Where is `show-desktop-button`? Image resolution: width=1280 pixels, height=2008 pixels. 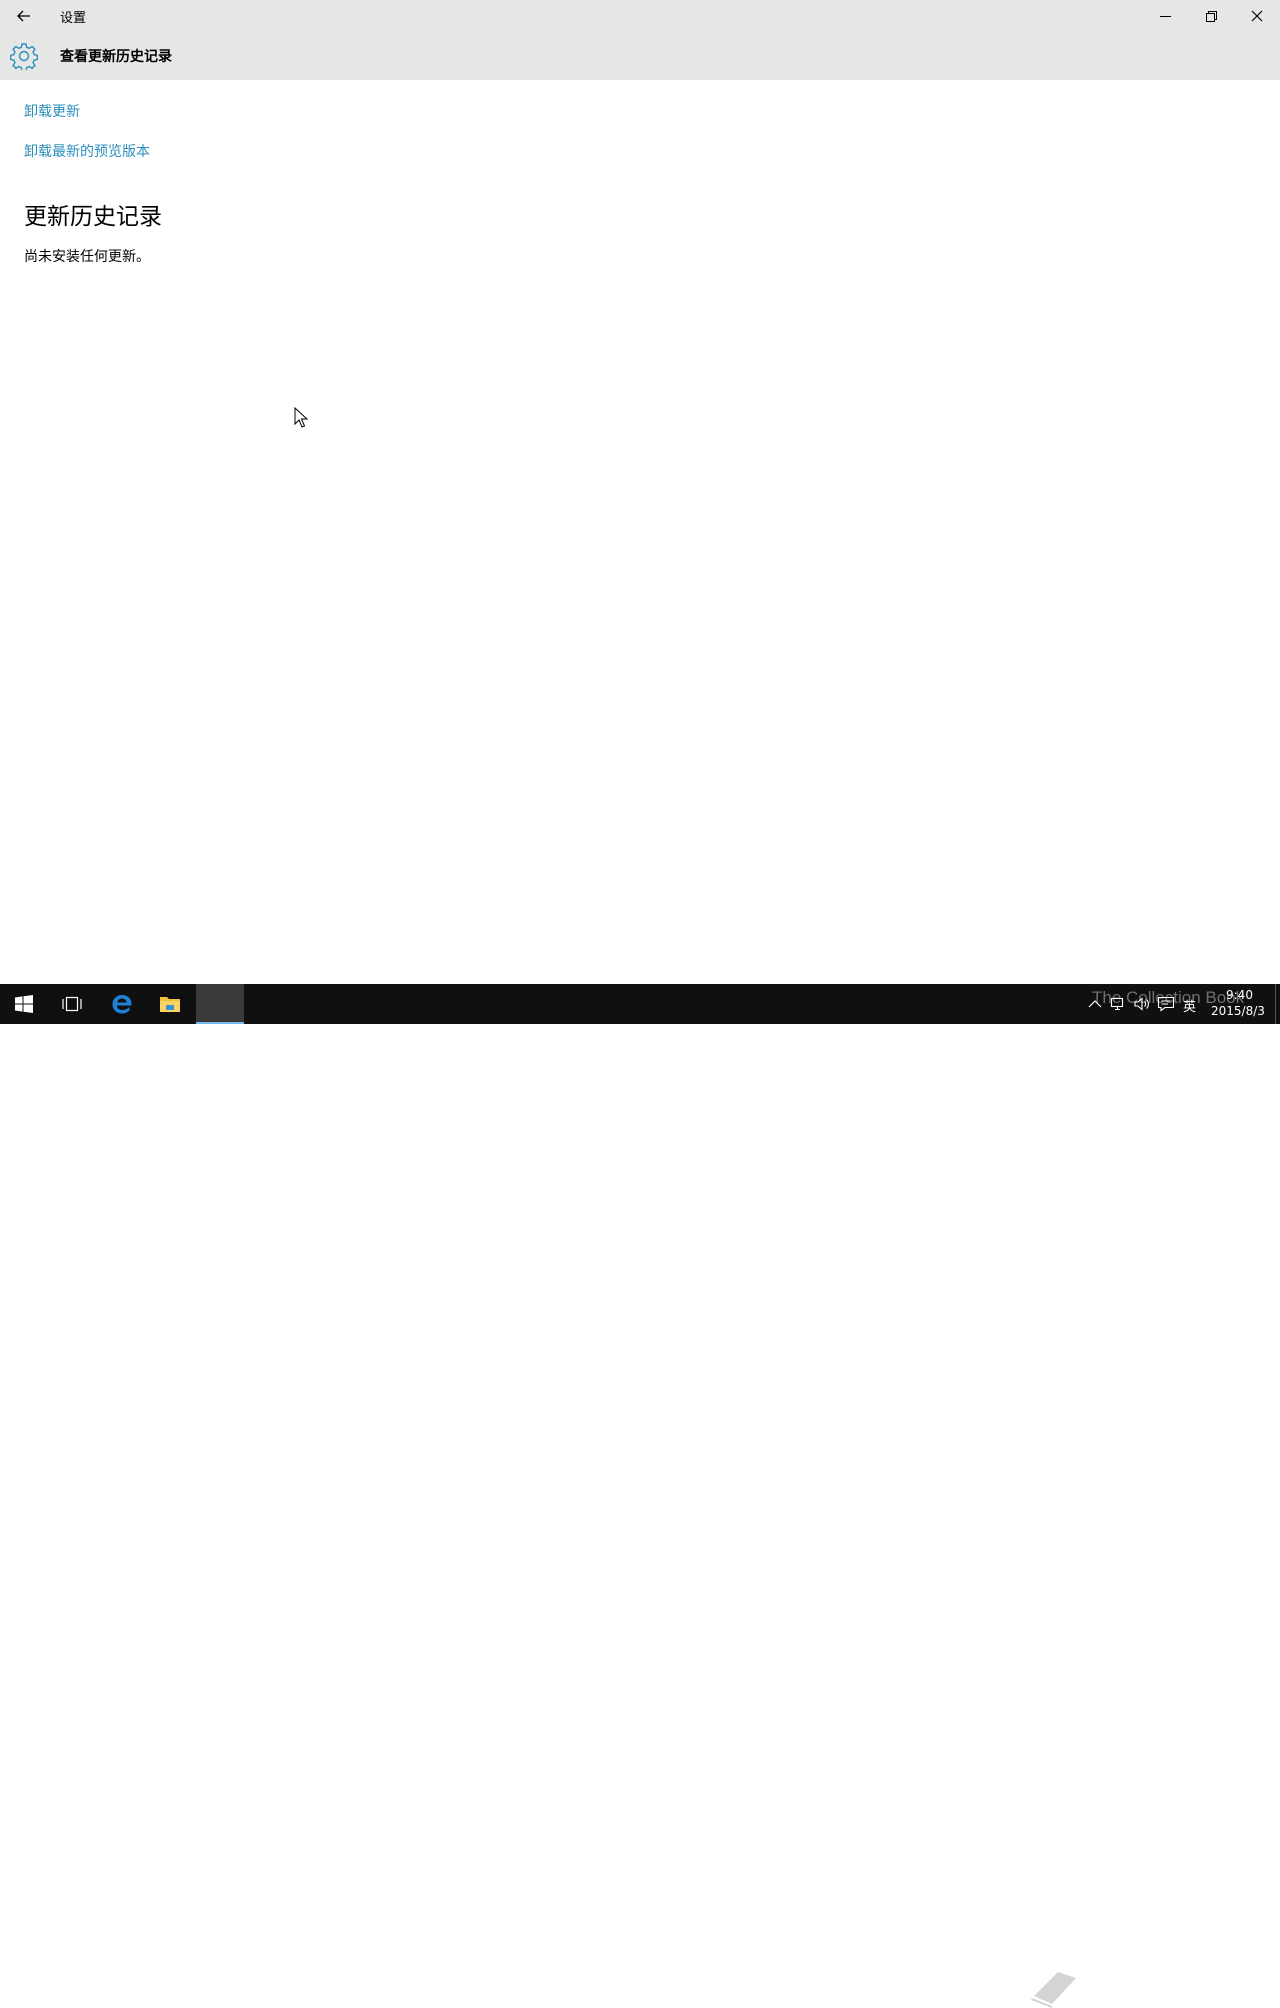 show-desktop-button is located at coordinates (1275, 1004).